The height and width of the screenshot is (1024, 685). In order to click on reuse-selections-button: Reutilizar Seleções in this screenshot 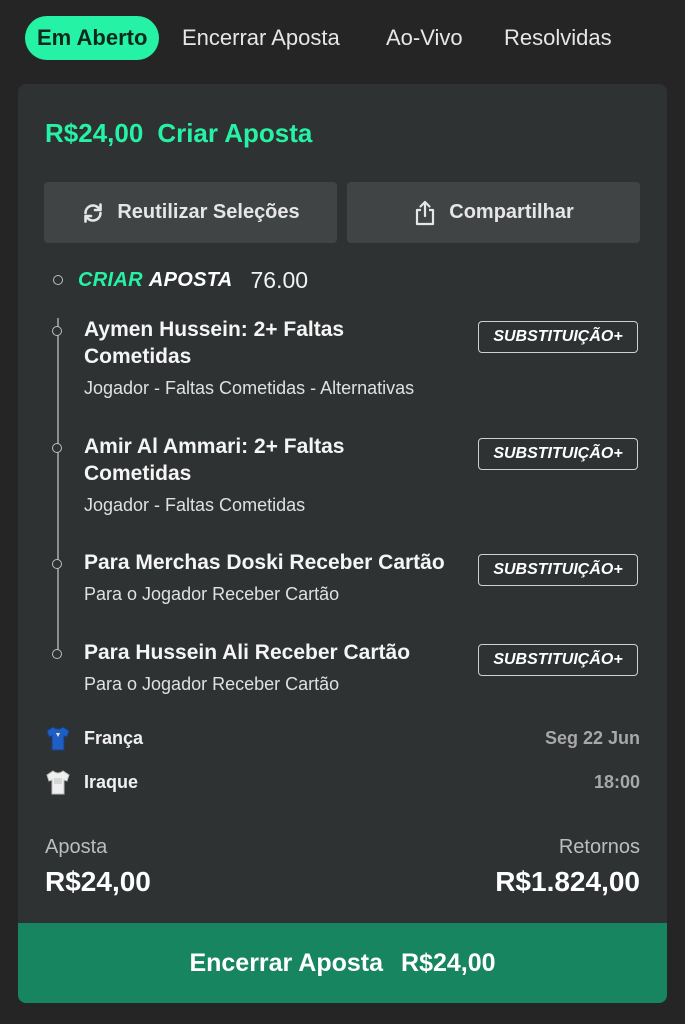, I will do `click(190, 212)`.